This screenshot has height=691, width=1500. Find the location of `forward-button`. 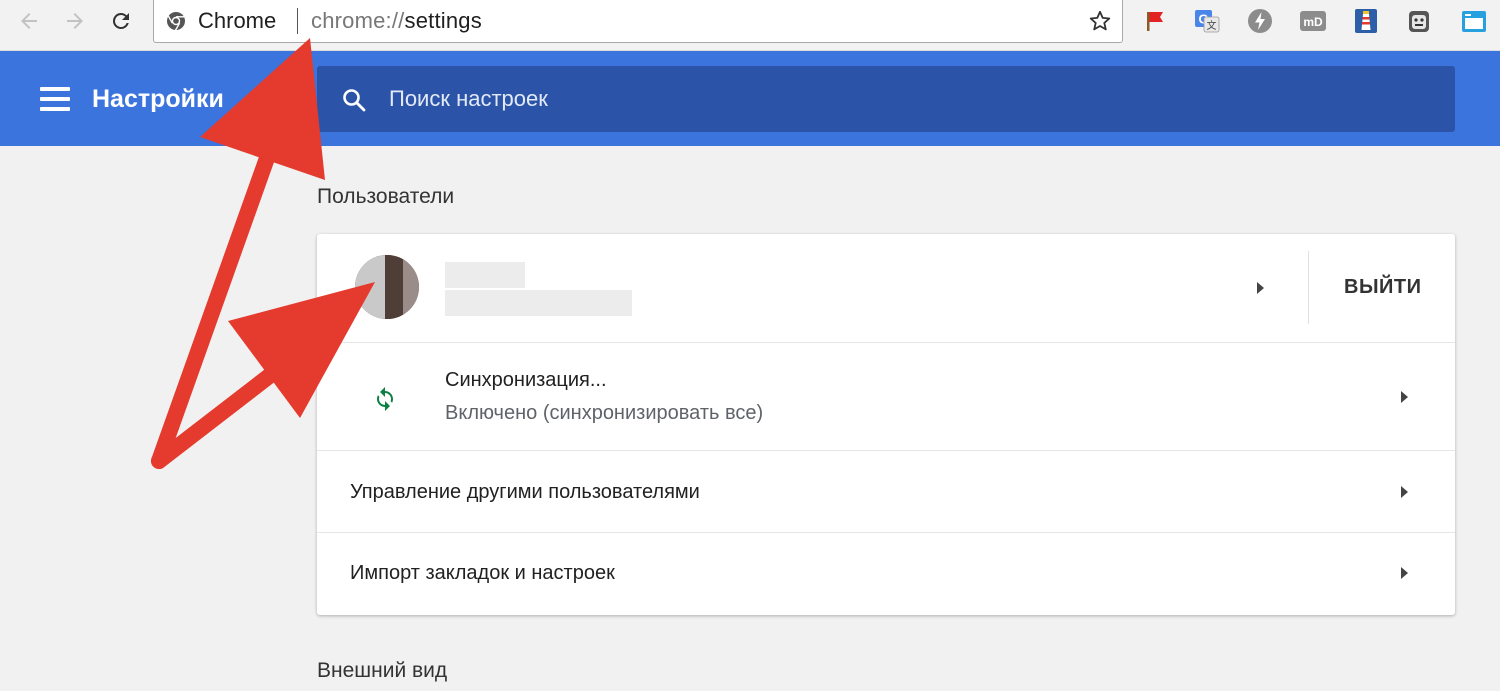

forward-button is located at coordinates (75, 21).